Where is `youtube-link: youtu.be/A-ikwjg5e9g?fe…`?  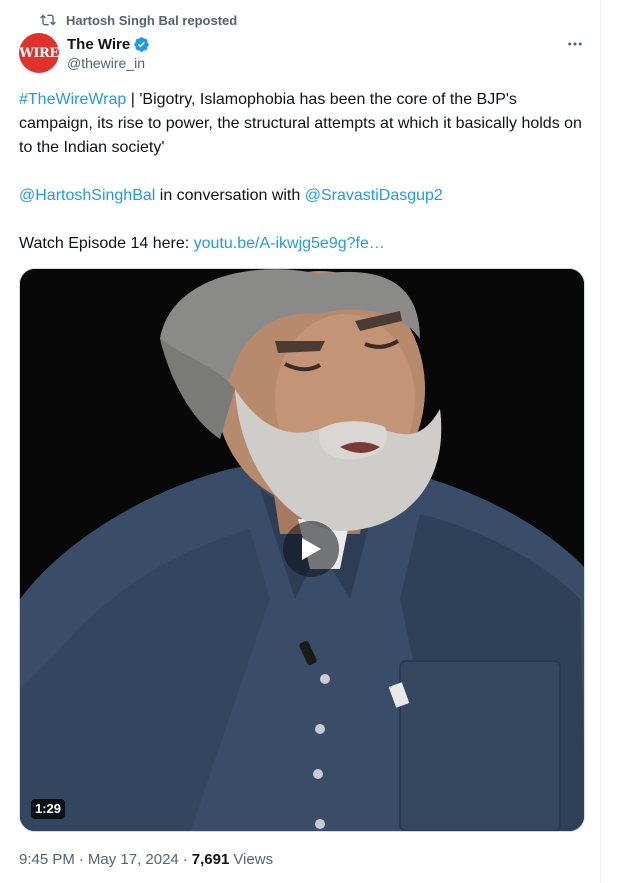
youtube-link: youtu.be/A-ikwjg5e9g?fe… is located at coordinates (289, 243).